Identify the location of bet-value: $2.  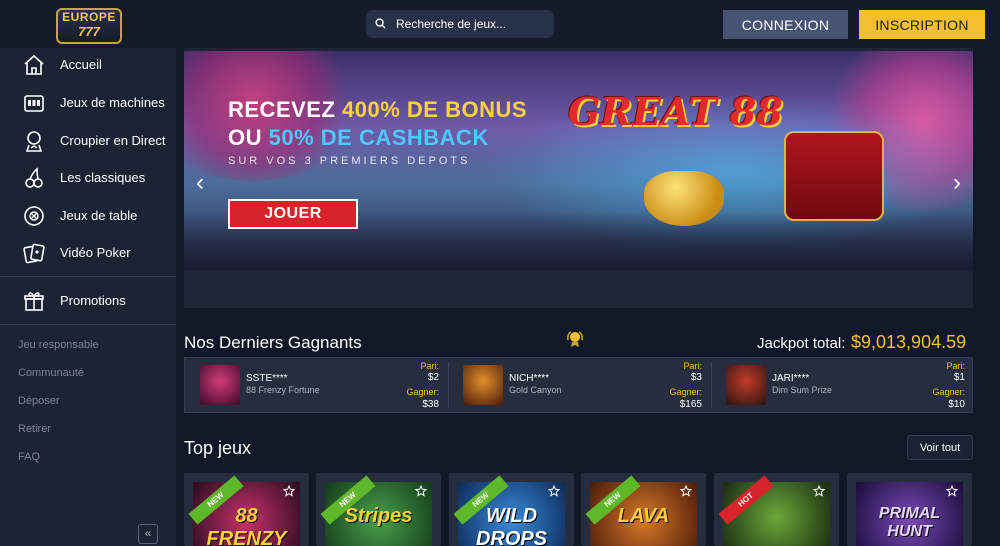
(433, 377).